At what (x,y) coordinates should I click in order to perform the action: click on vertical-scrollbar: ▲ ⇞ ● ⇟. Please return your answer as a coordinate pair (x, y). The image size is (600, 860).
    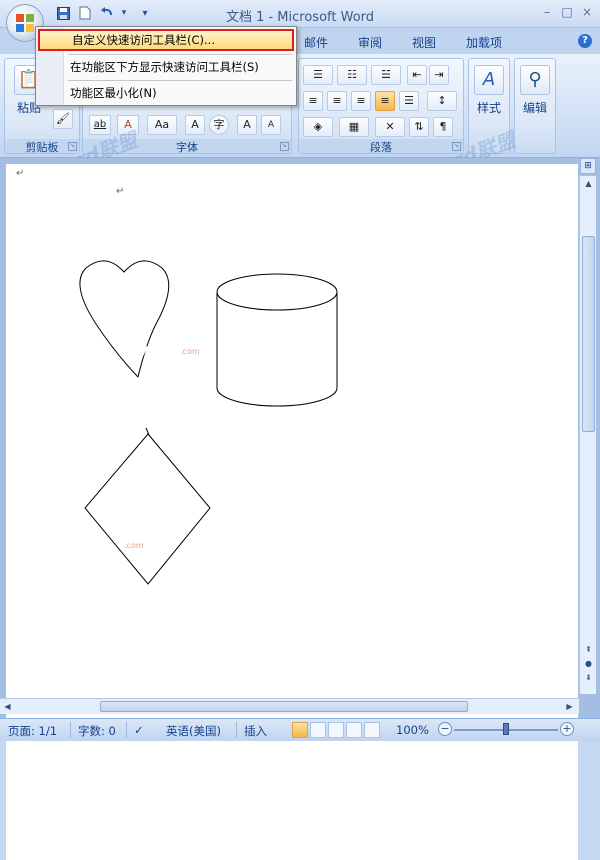
    Looking at the image, I should click on (587, 435).